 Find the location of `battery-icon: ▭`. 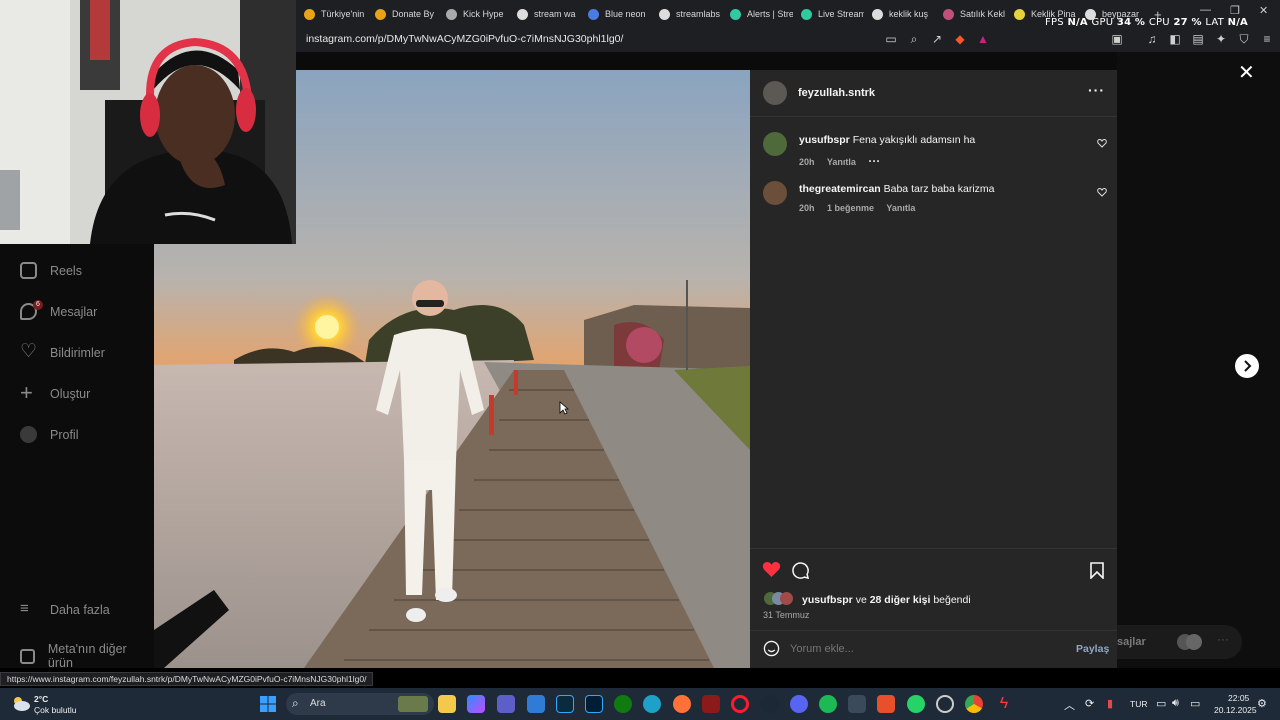

battery-icon: ▭ is located at coordinates (1195, 703).